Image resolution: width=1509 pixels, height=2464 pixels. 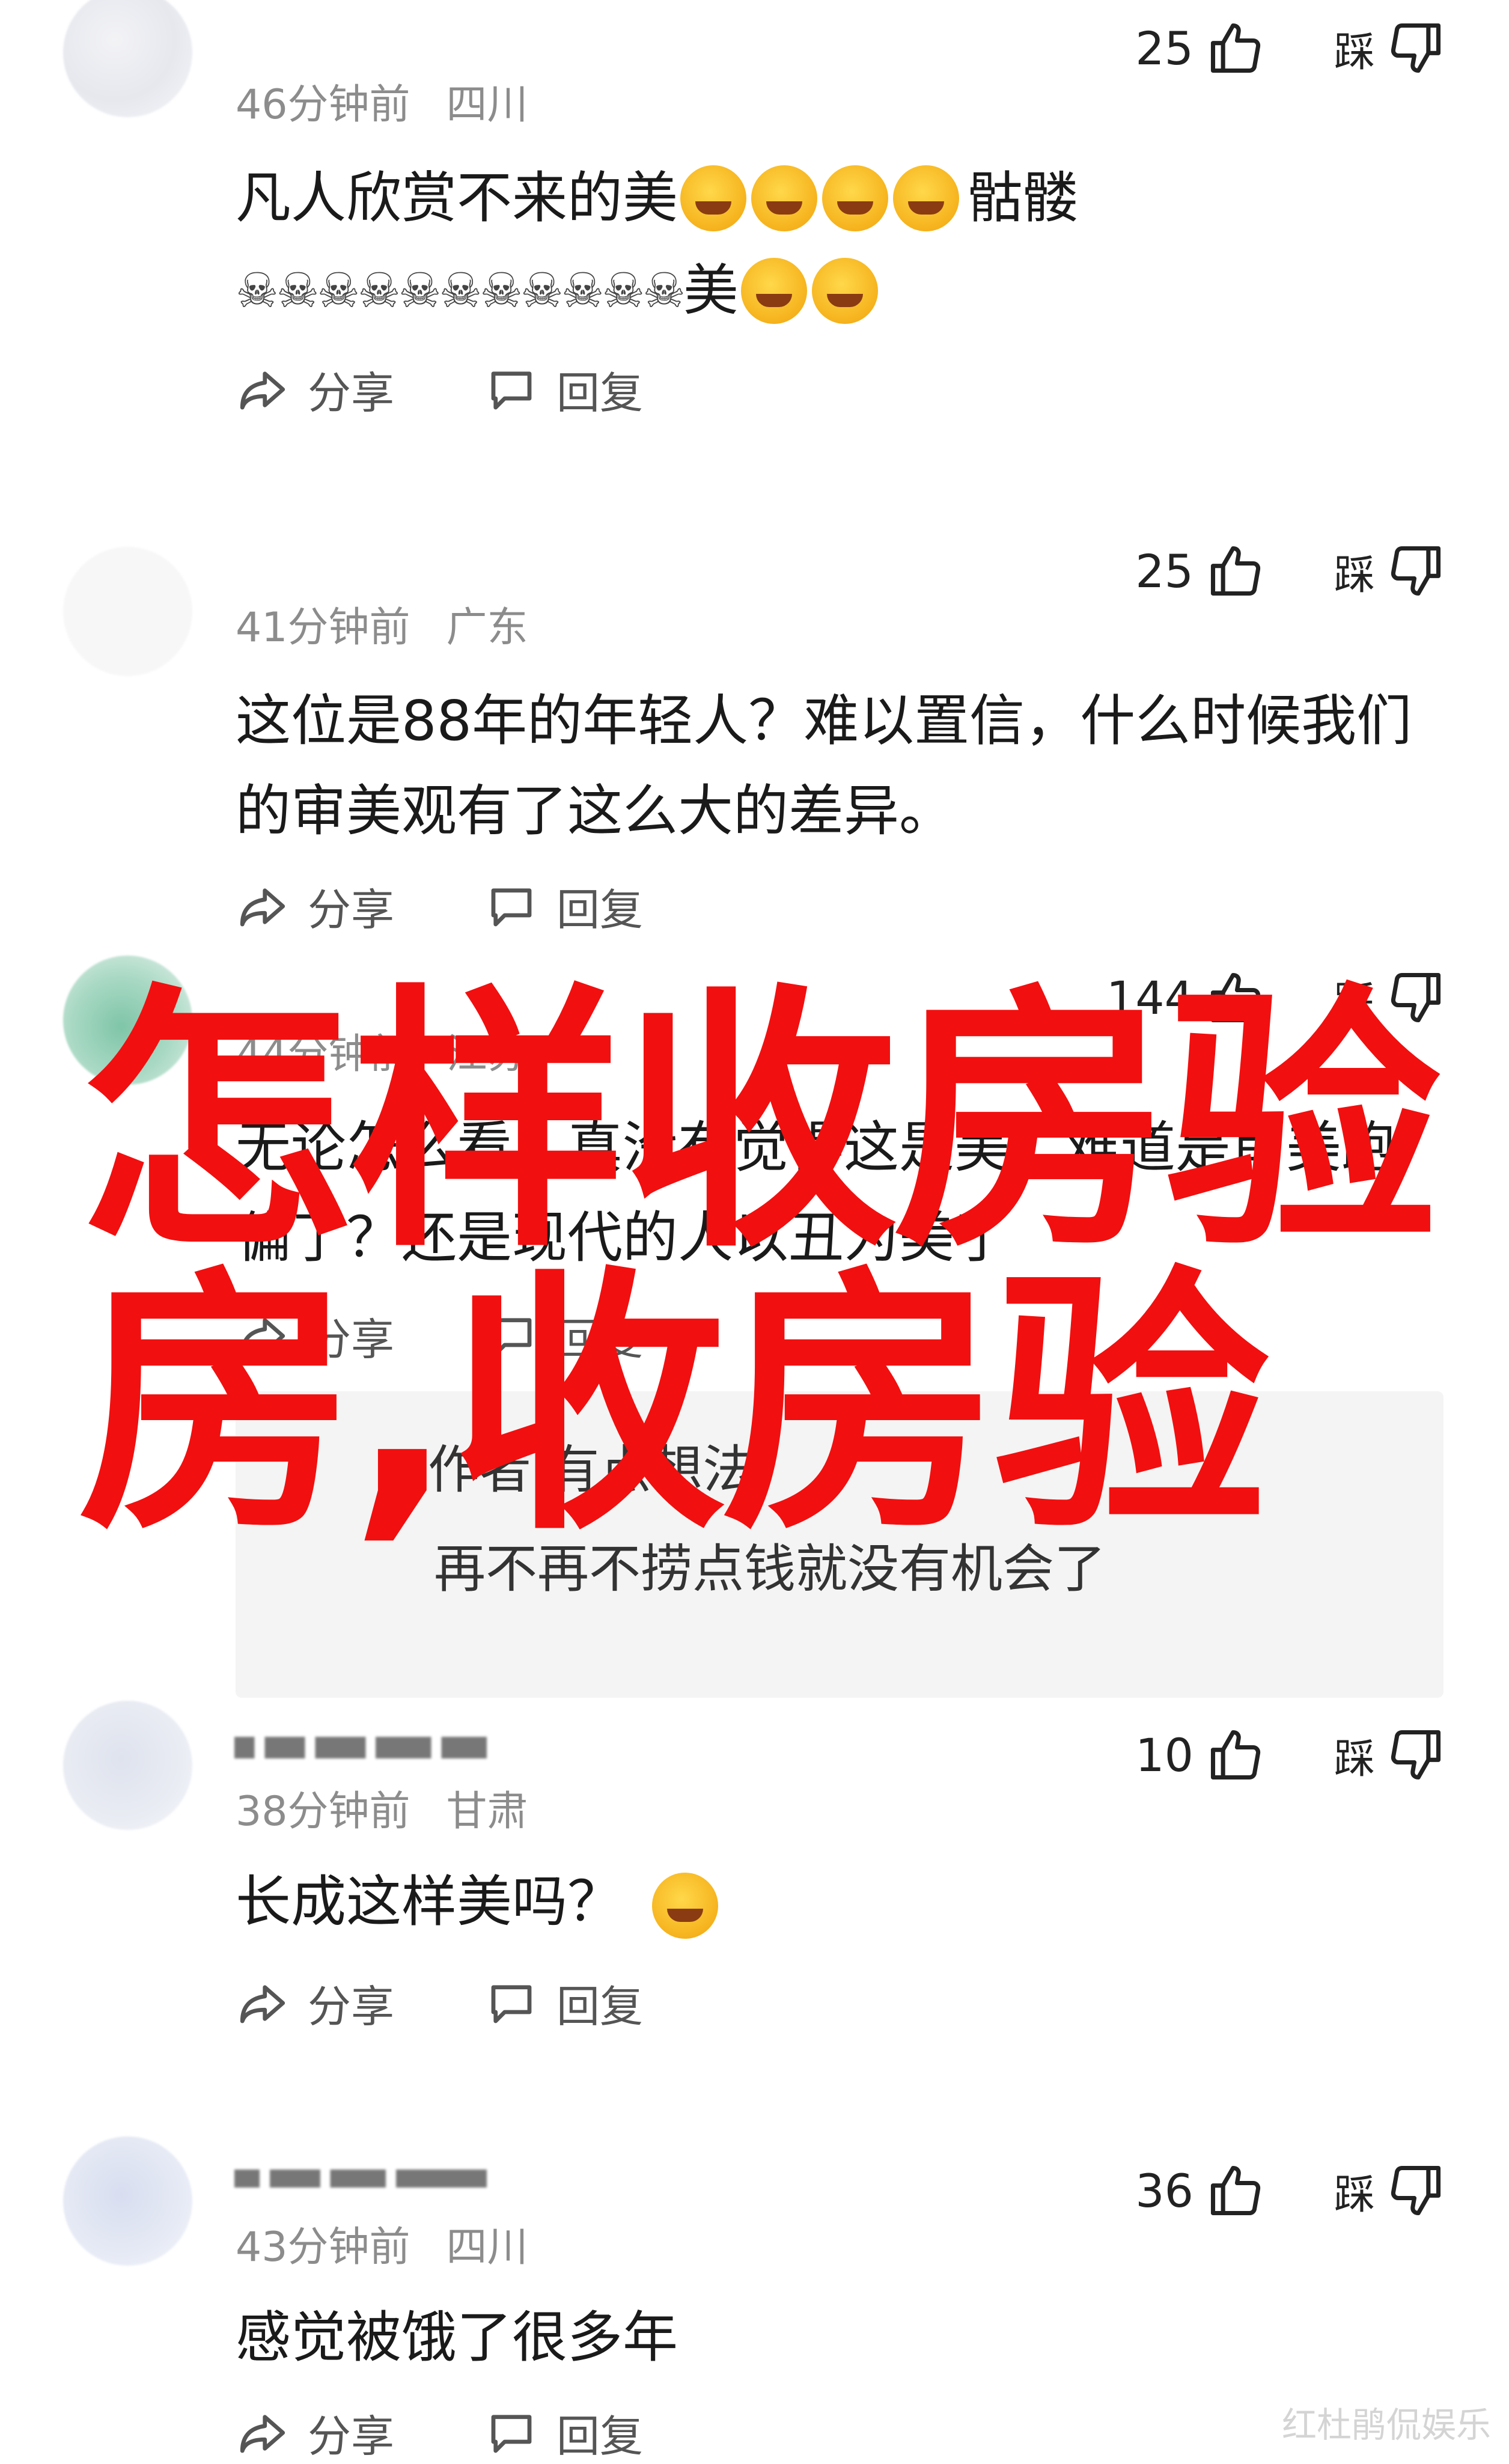 What do you see at coordinates (833, 244) in the screenshot?
I see `comment-text: 凡人欣赏不来的美 骷髅 ☠☠☠☠☠☠☠☠☠☠☠ 美` at bounding box center [833, 244].